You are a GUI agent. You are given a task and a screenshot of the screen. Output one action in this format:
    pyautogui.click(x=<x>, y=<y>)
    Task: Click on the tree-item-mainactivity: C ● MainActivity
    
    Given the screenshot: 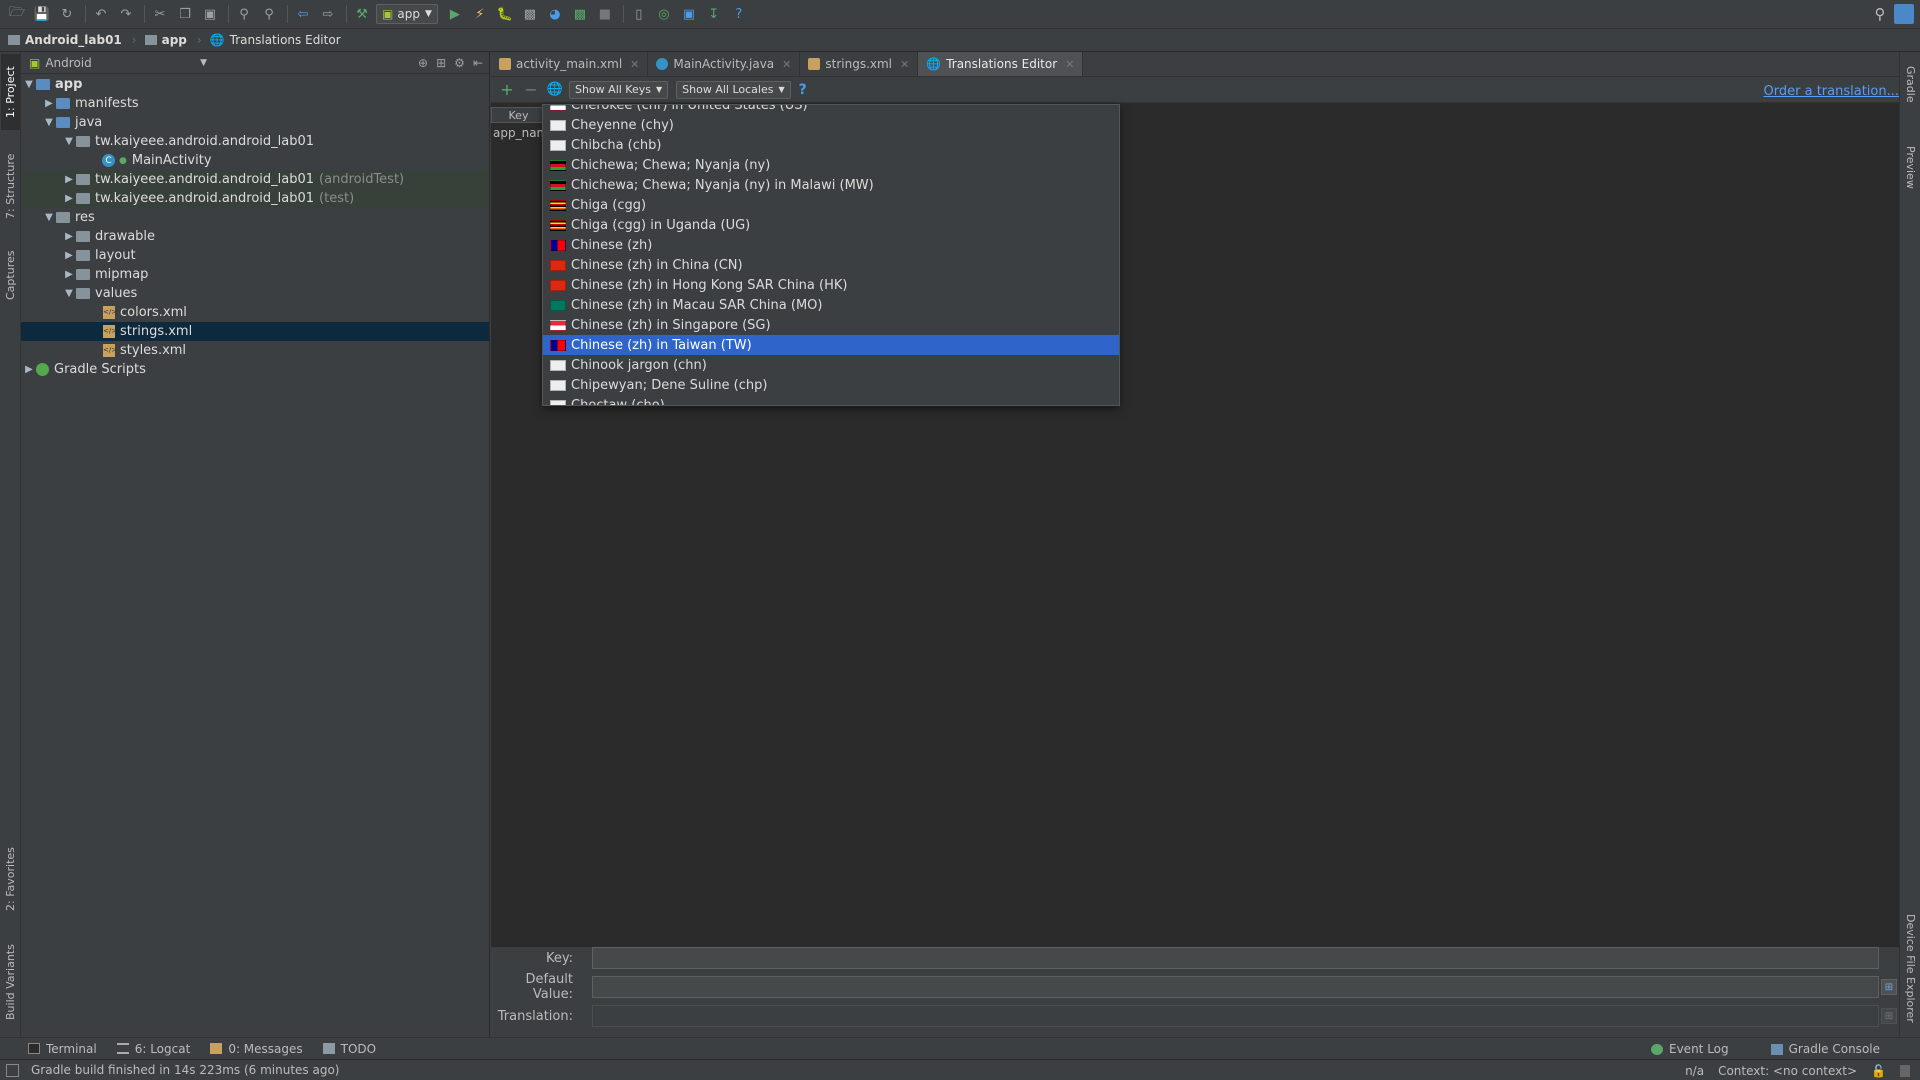 What is the action you would take?
    pyautogui.click(x=255, y=160)
    